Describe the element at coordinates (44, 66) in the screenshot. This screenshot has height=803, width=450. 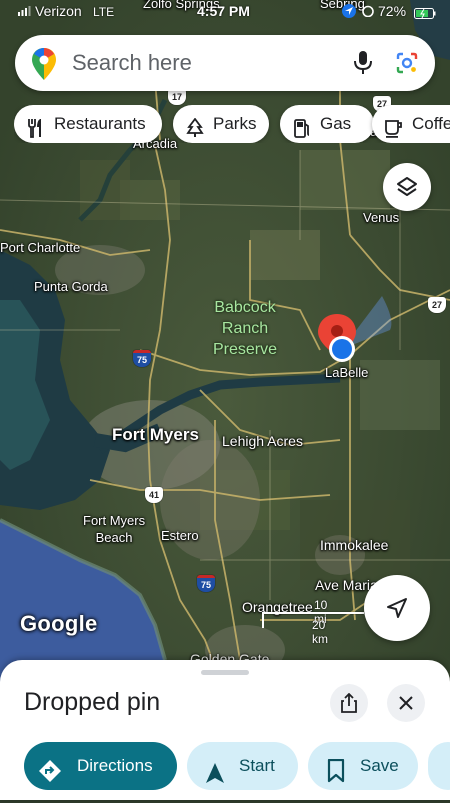
I see `maps-logo-icon` at that location.